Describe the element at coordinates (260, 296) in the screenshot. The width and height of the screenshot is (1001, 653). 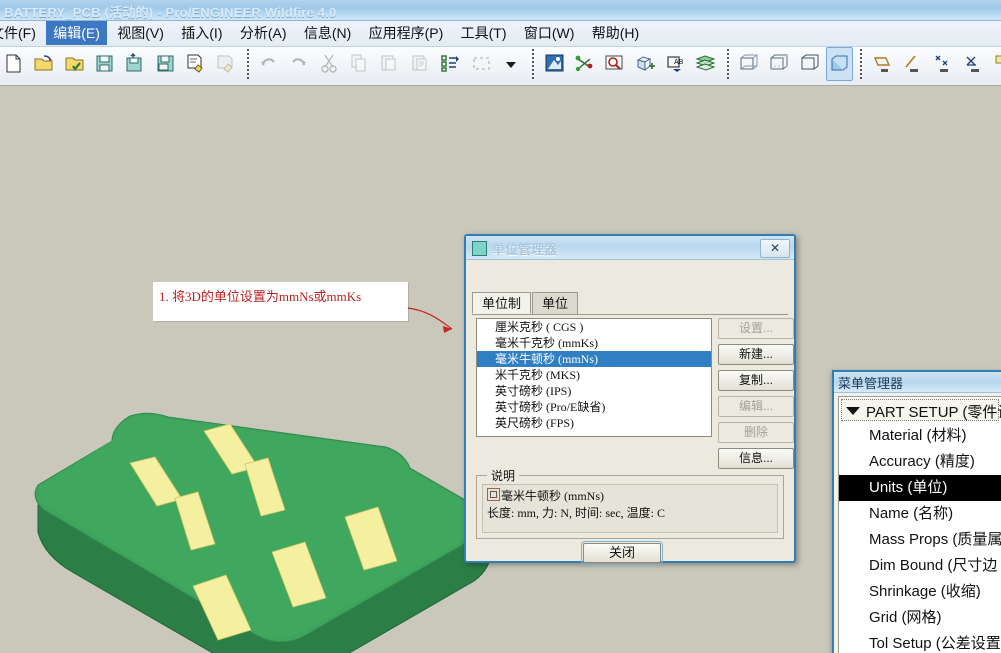
I see `annotation-note-text: 1. 将3D的单位设置为mmNs或mmKs` at that location.